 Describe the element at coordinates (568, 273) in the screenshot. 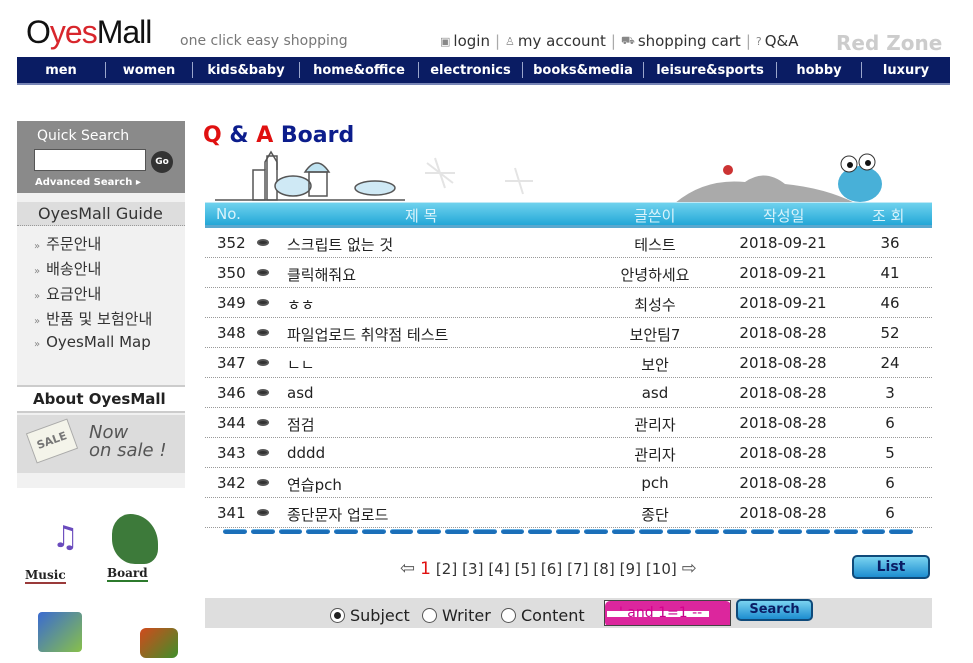

I see `table-row: 350 클릭해줘요 안녕하세요 2018-09-21 41` at that location.